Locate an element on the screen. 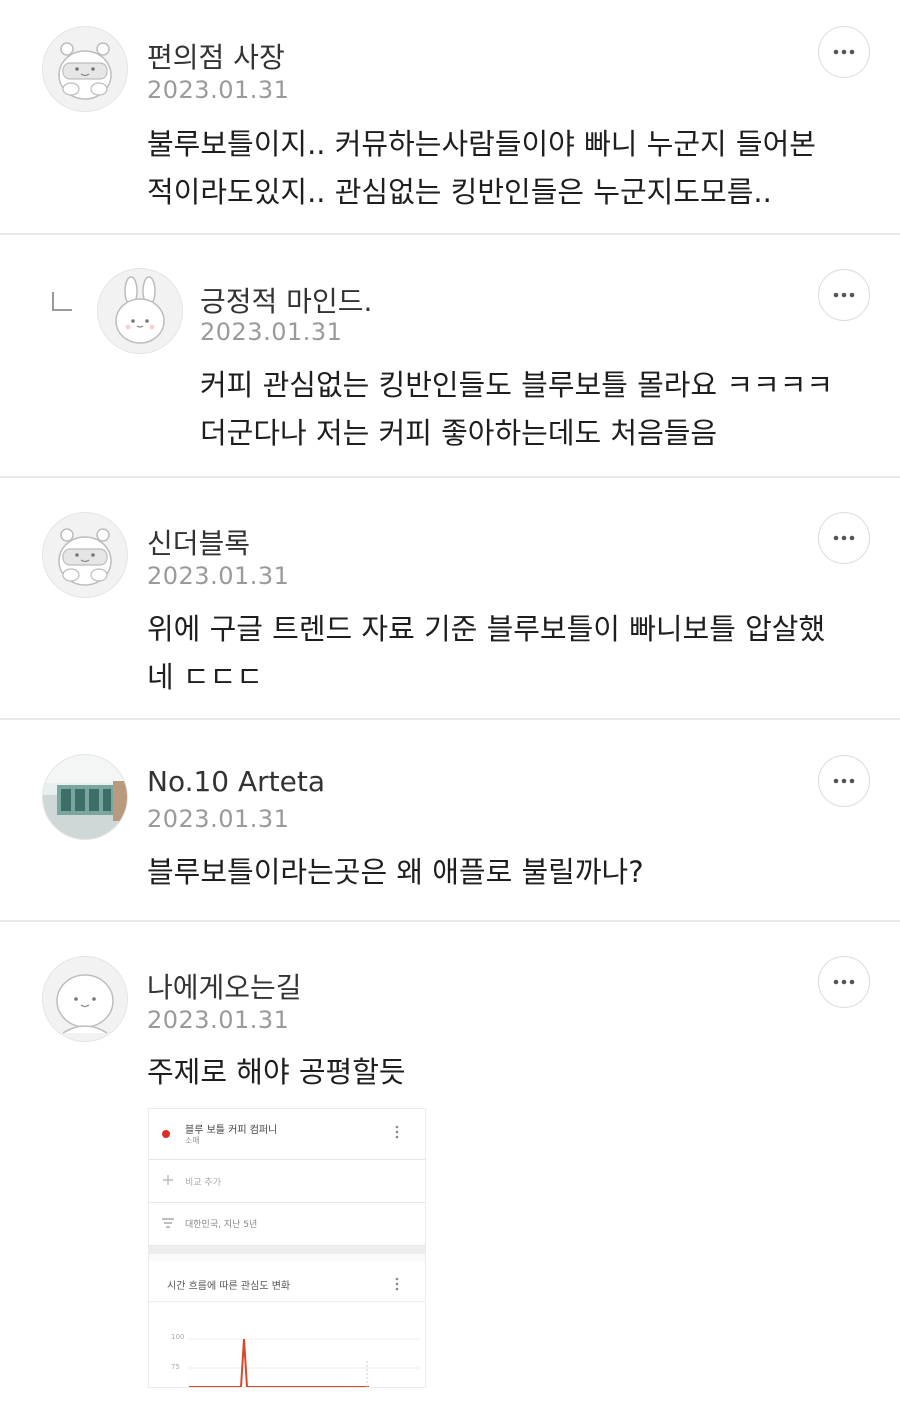 The height and width of the screenshot is (1416, 900). trends-topic-title: 블루 보틀 커피 컴퍼니 is located at coordinates (231, 1130).